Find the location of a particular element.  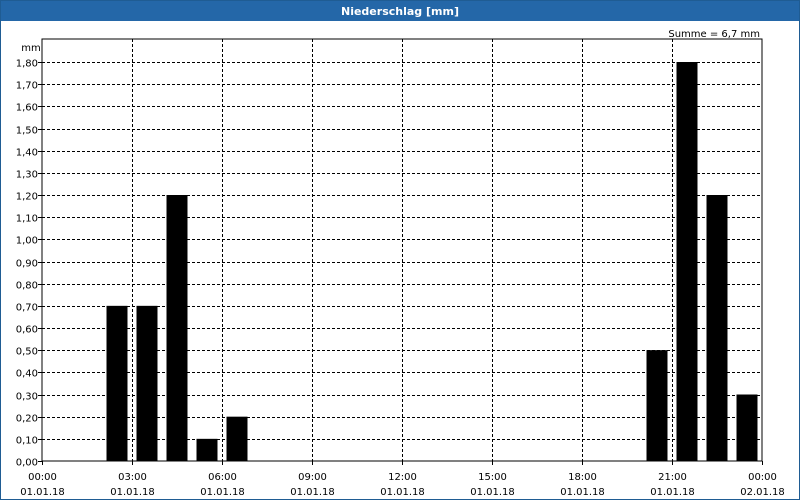

y-tick-label: 0,10 is located at coordinates (27, 441).